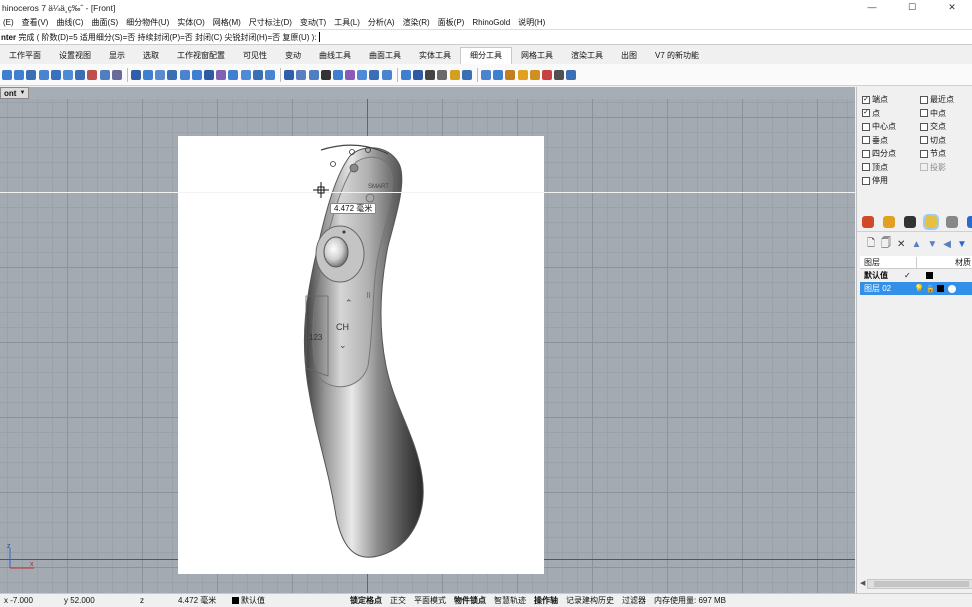 The width and height of the screenshot is (972, 607). I want to click on osnap-option: 中心点, so click(886, 126).